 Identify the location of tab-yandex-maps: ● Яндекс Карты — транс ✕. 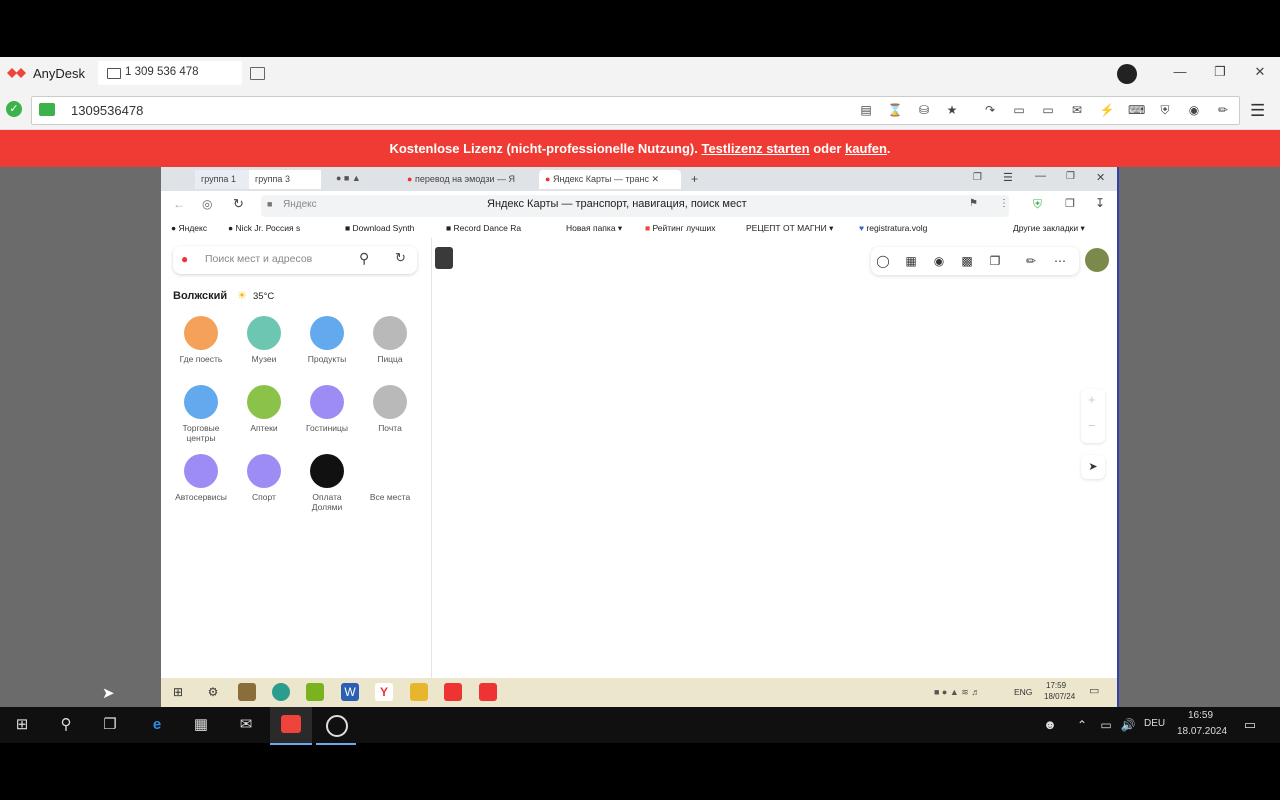
(610, 179).